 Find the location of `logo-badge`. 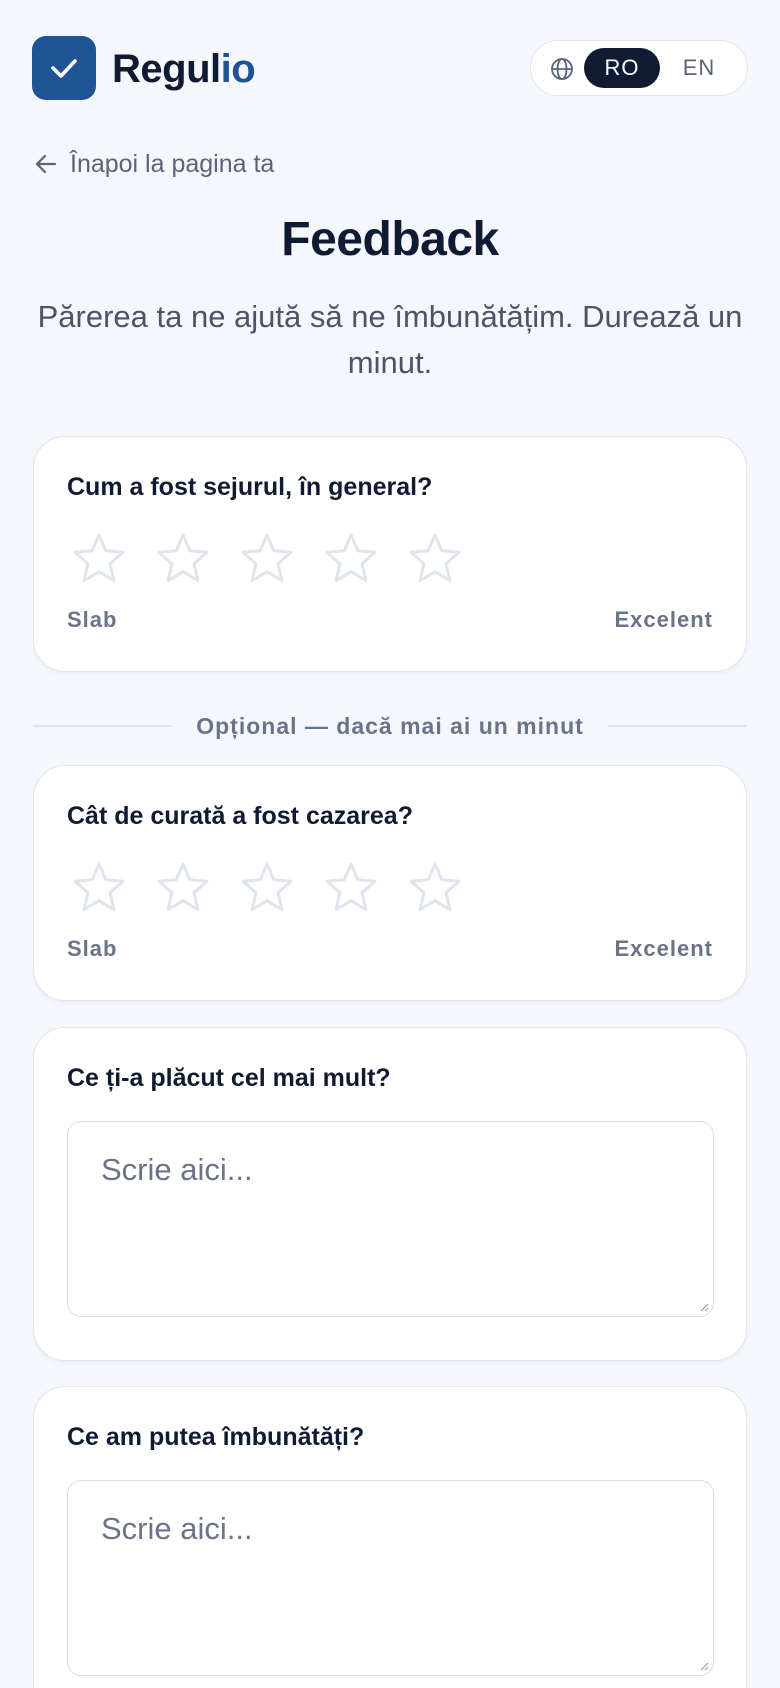

logo-badge is located at coordinates (64, 68).